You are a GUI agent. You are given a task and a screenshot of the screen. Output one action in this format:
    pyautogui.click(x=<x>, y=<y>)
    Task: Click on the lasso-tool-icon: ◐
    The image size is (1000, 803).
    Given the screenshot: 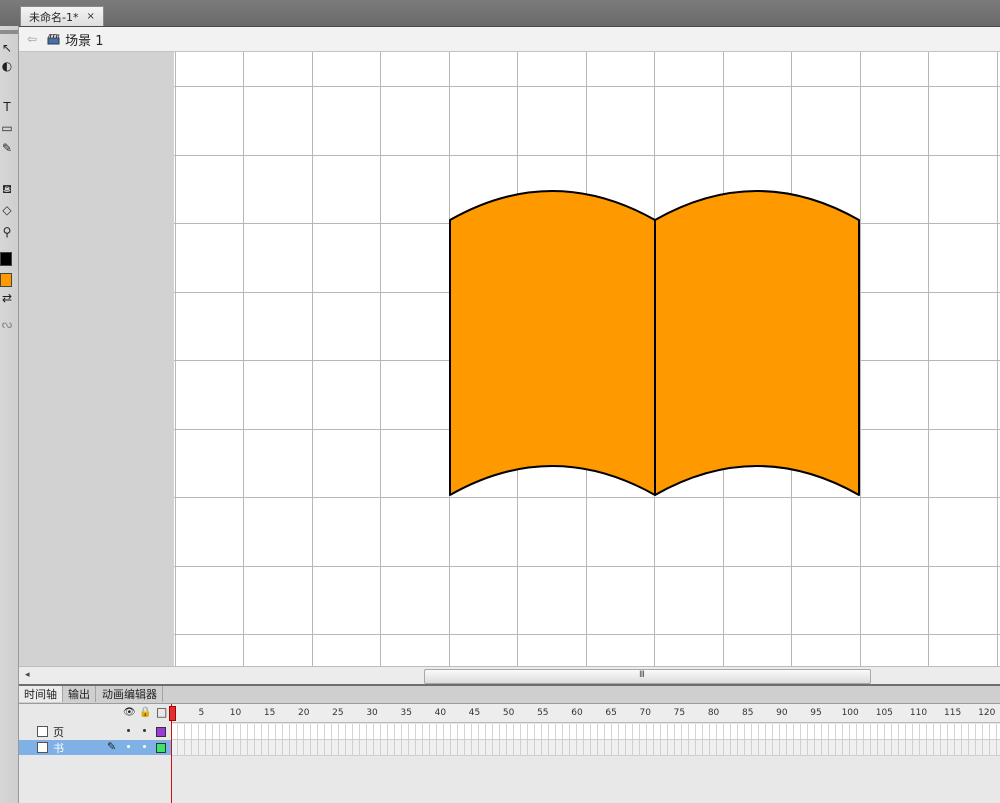 What is the action you would take?
    pyautogui.click(x=7, y=66)
    